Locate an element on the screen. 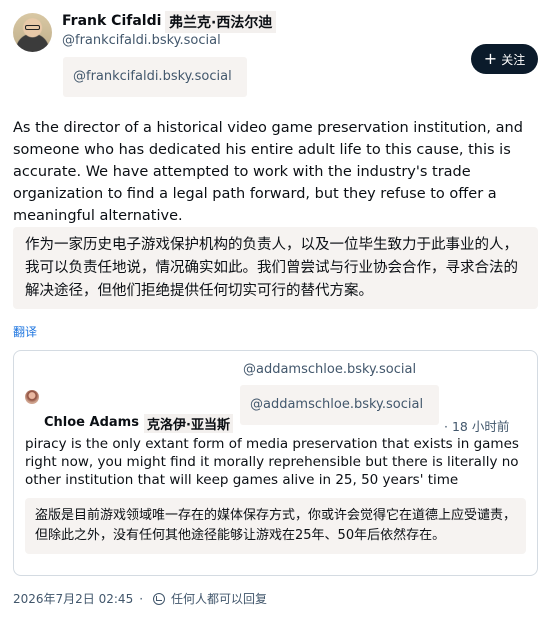 The height and width of the screenshot is (617, 550). author-handle: @frankcifaldi.bsky.social is located at coordinates (141, 40).